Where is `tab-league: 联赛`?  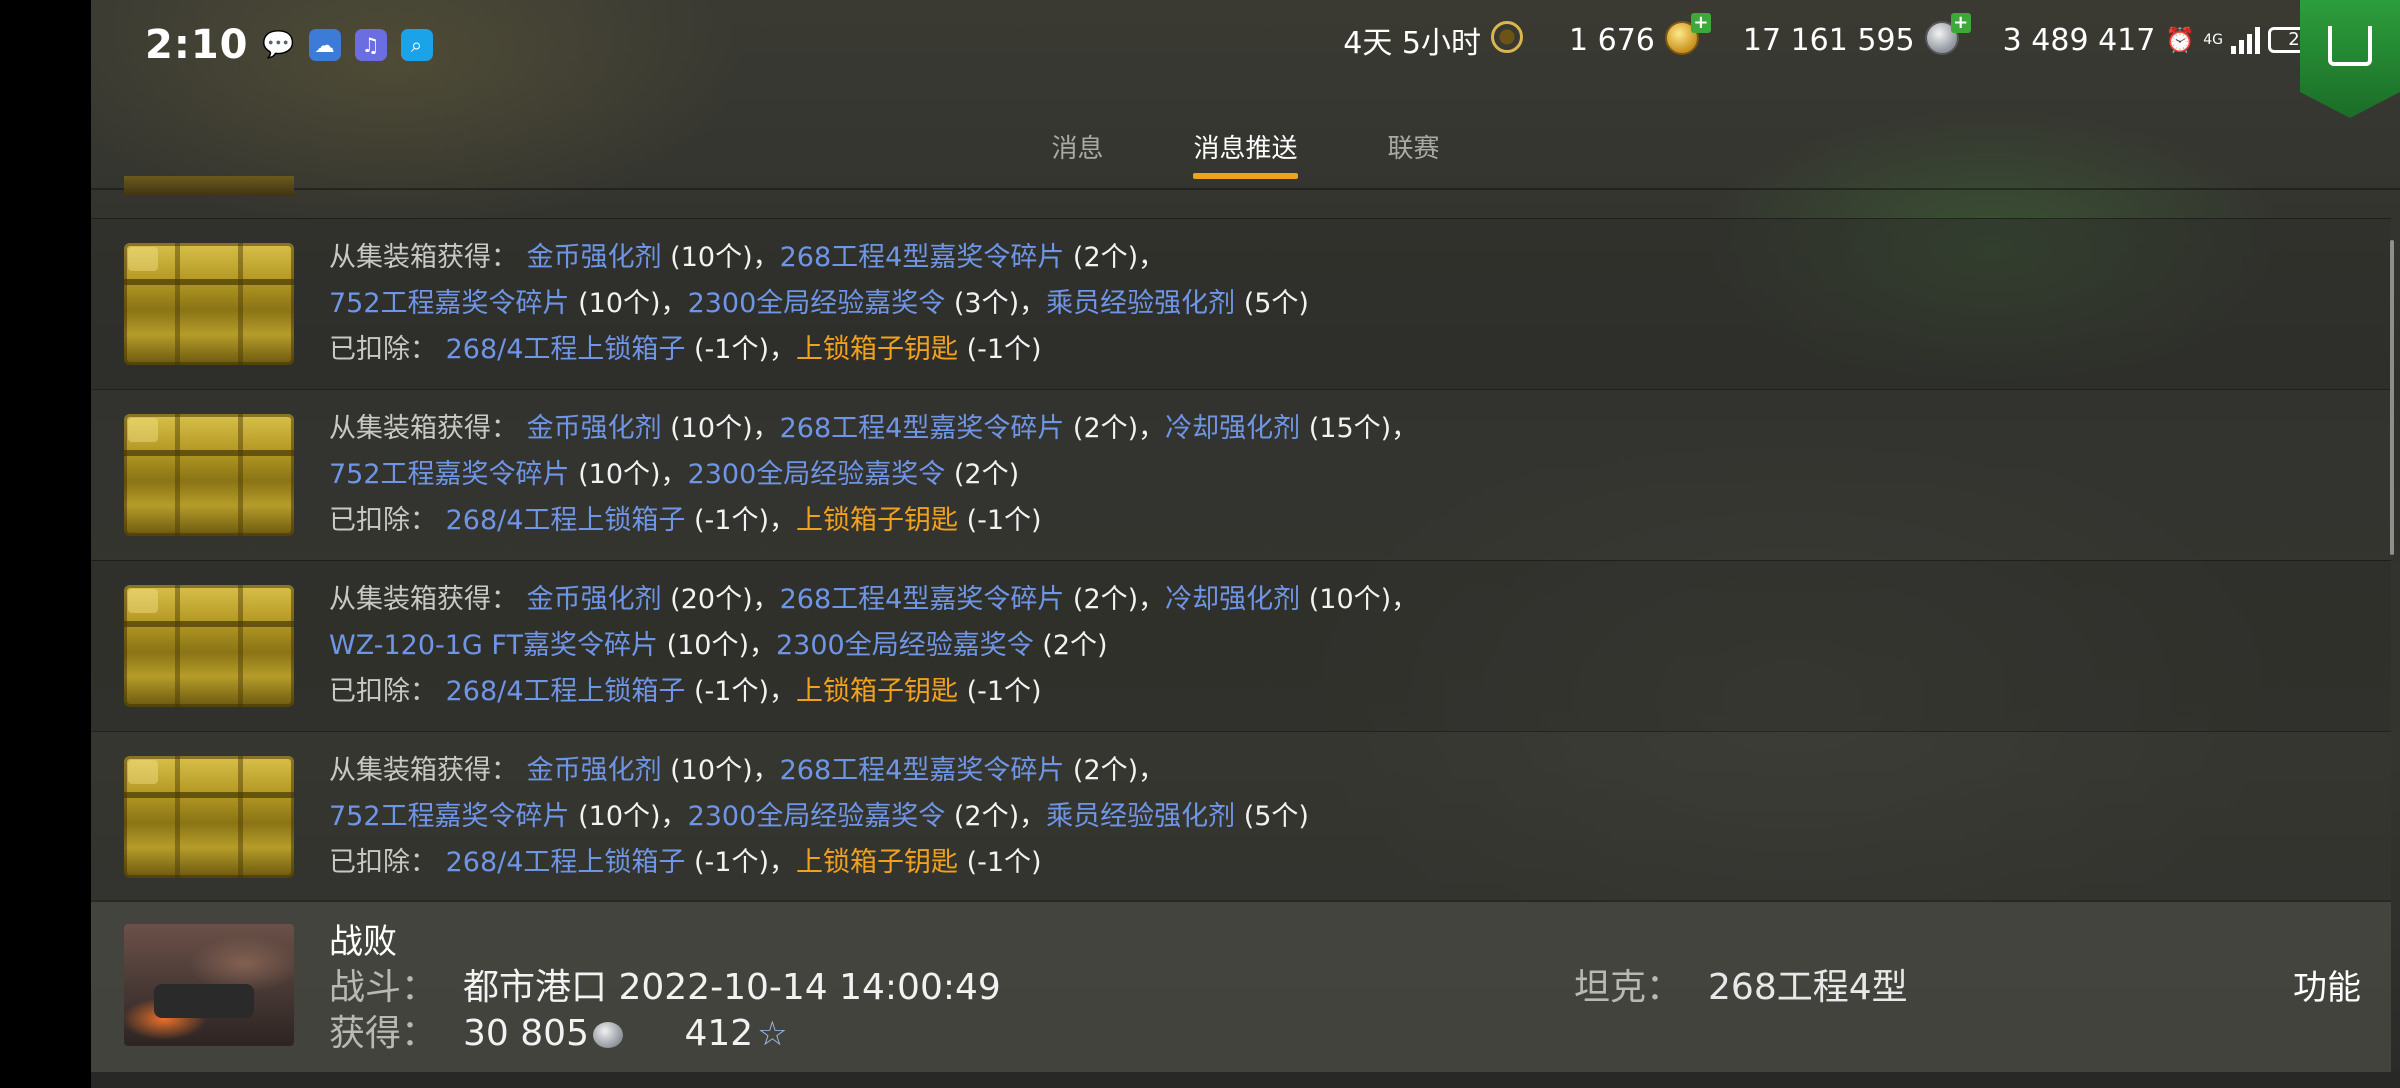 tab-league: 联赛 is located at coordinates (1414, 153).